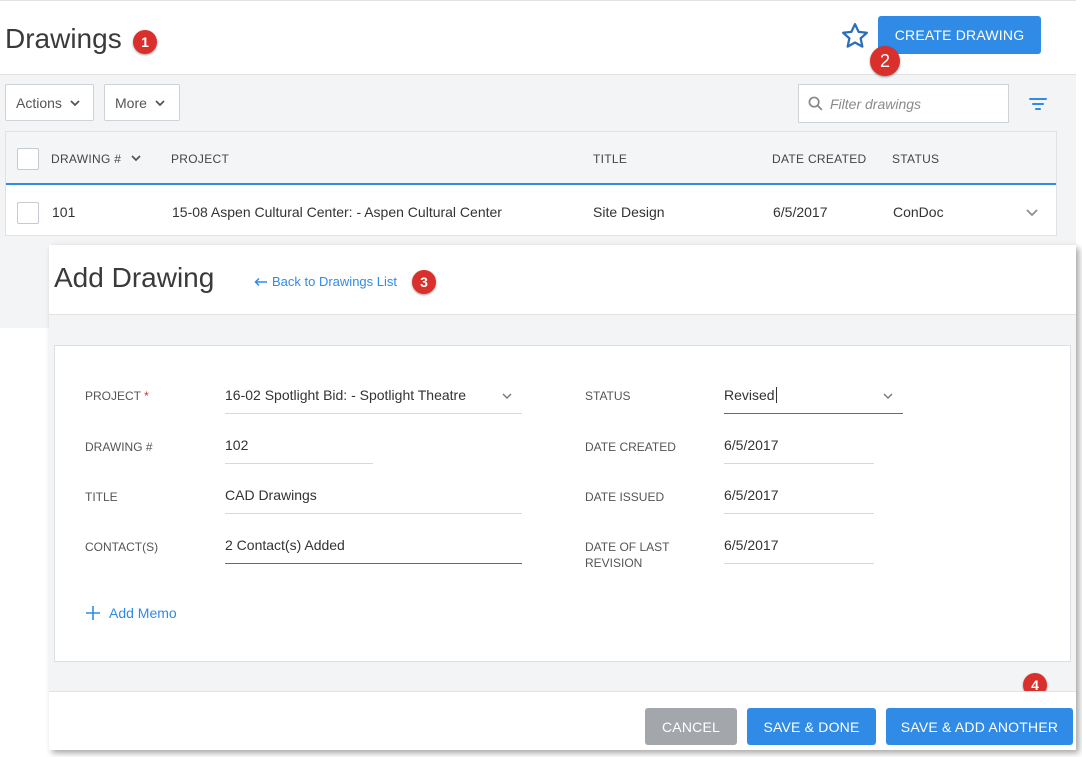 This screenshot has height=757, width=1082. I want to click on title-field: CAD Drawings, so click(373, 500).